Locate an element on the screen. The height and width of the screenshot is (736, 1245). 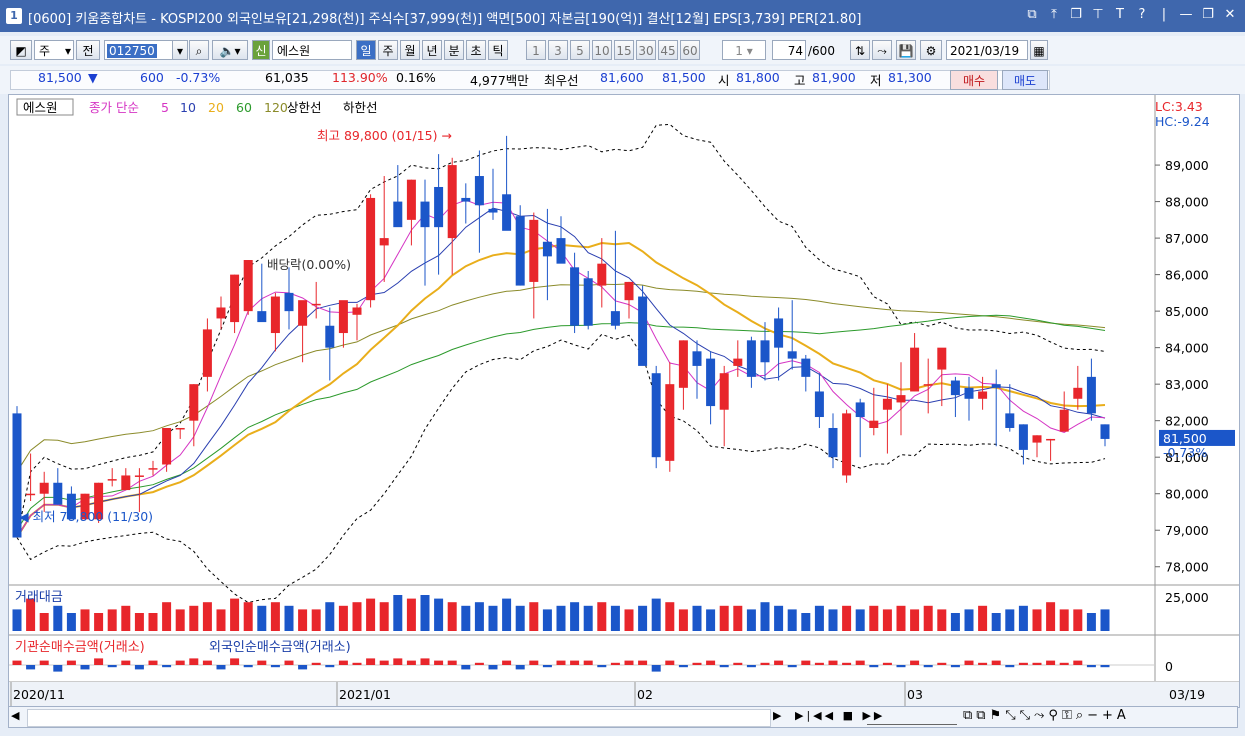
data-count-input: 74 is located at coordinates (789, 50).